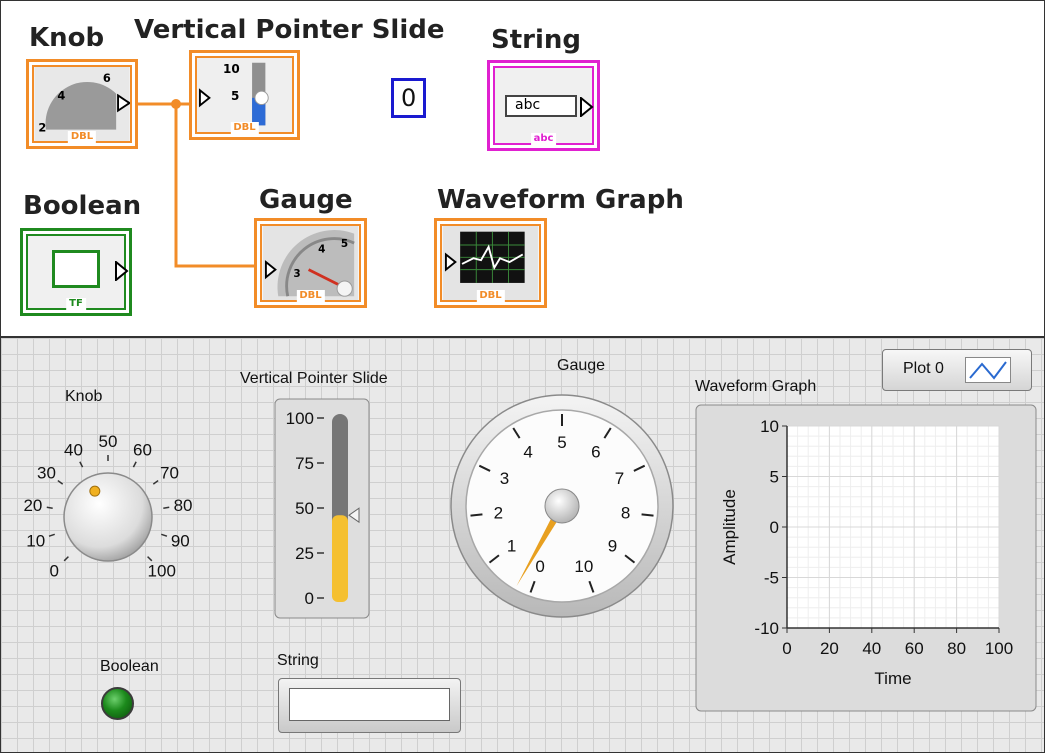  Describe the element at coordinates (498, 513) in the screenshot. I see `gauge-tick-label: 2` at that location.